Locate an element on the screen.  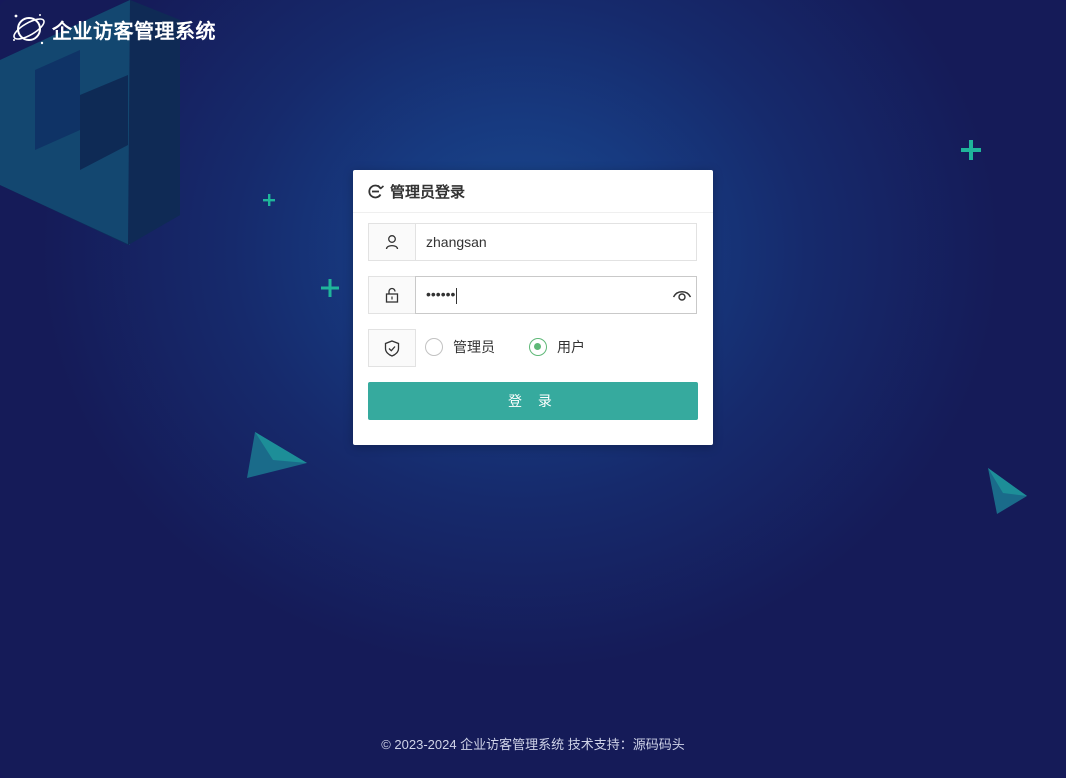
radio-user: 用户 is located at coordinates (557, 347).